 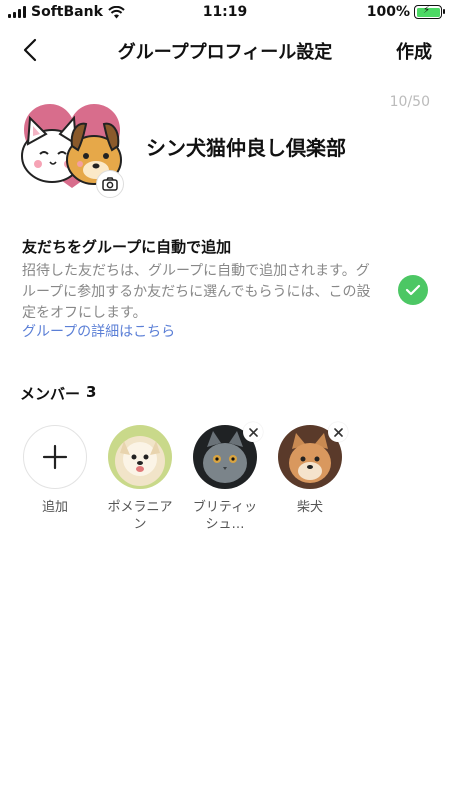 I want to click on pomeranian-photo, so click(x=140, y=457).